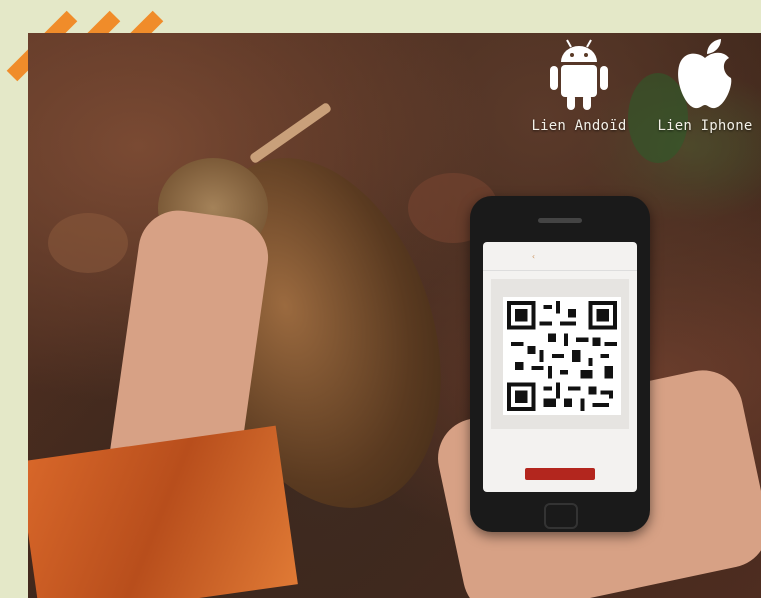 This screenshot has width=761, height=598. What do you see at coordinates (561, 516) in the screenshot?
I see `phone-home-button` at bounding box center [561, 516].